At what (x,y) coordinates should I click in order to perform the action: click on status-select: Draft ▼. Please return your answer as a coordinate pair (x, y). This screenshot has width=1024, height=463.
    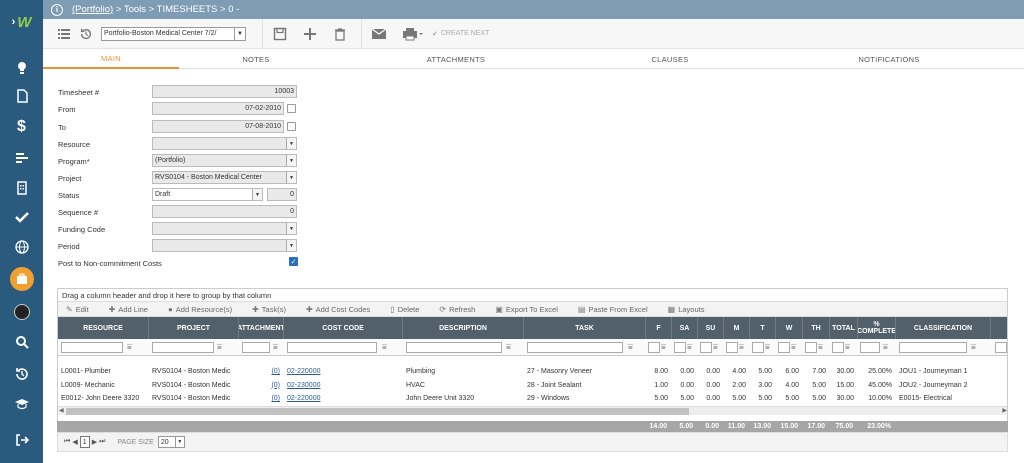
    Looking at the image, I should click on (207, 194).